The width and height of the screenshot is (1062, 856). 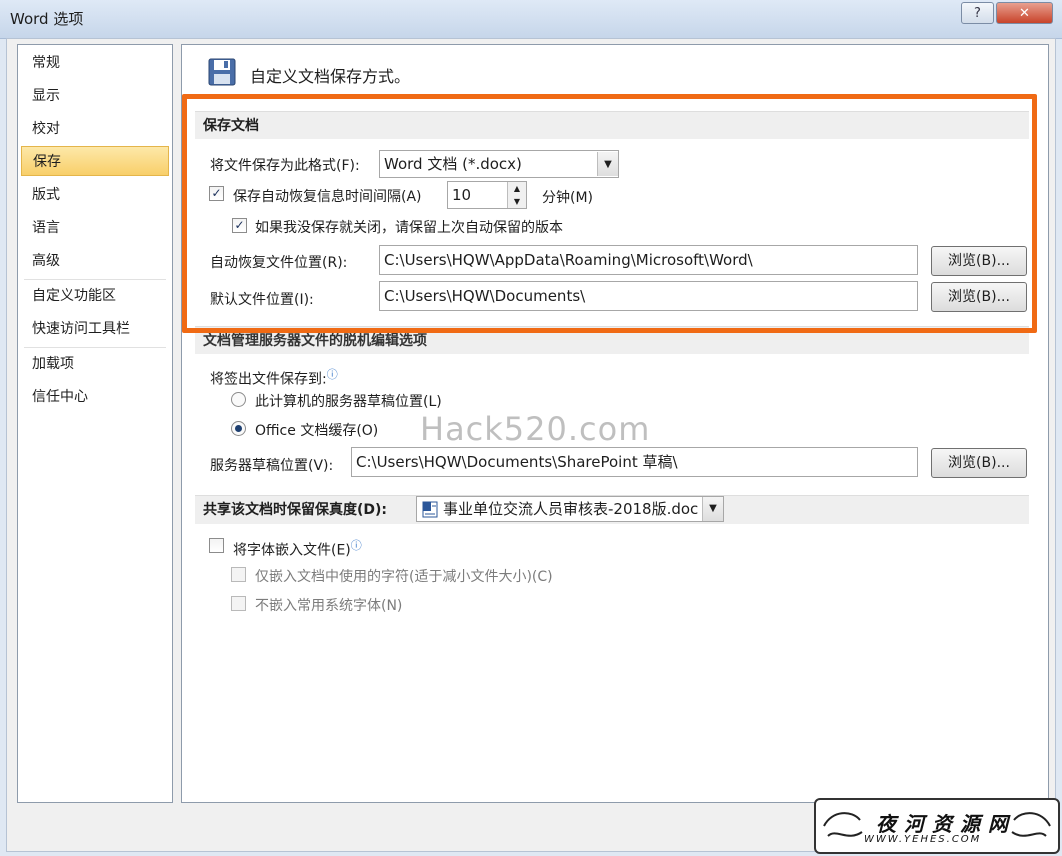 What do you see at coordinates (216, 545) in the screenshot?
I see `embed-fonts-checkbox` at bounding box center [216, 545].